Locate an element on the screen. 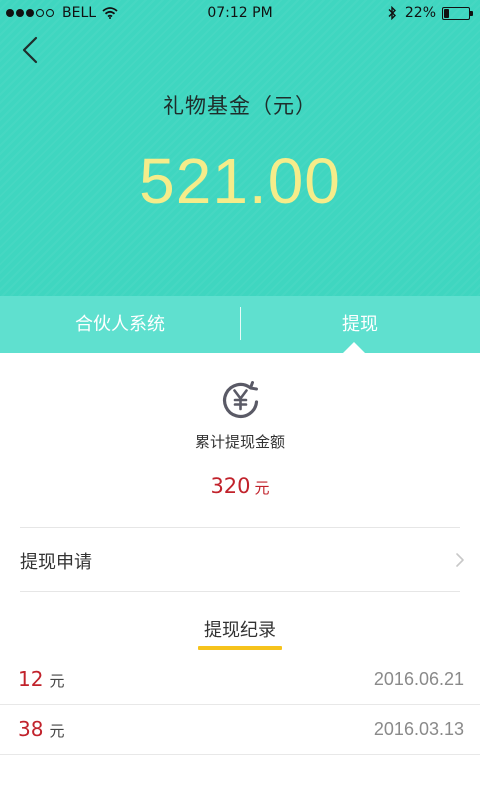  status-bar: BELL 07:12 PM 22% is located at coordinates (240, 14).